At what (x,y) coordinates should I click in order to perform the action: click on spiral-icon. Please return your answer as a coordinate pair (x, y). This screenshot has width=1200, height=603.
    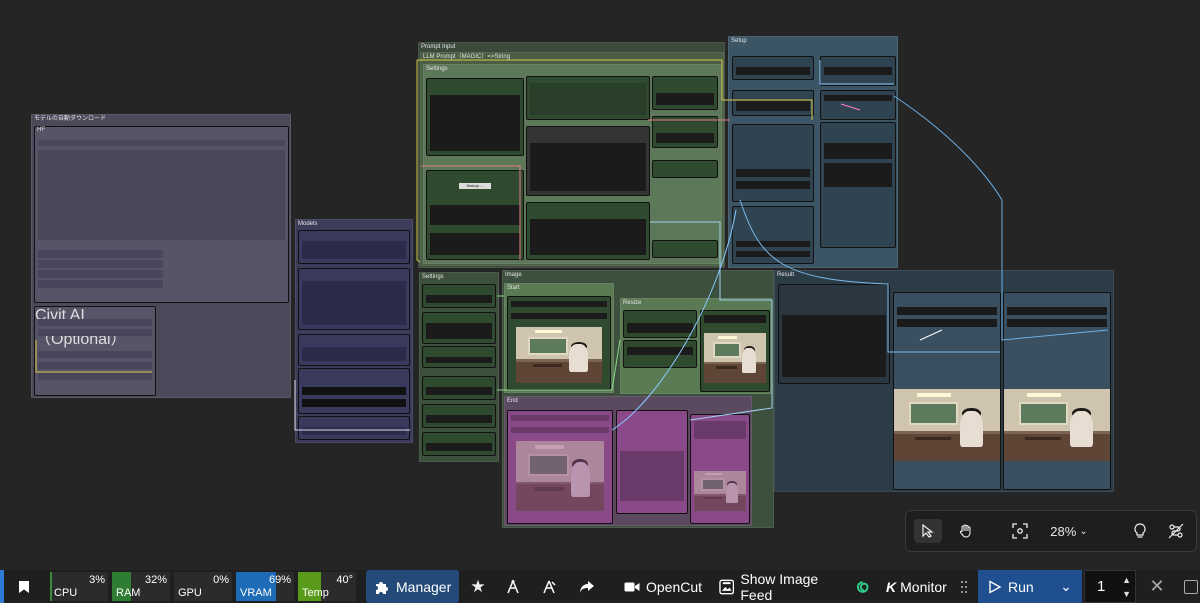
    Looking at the image, I should click on (862, 586).